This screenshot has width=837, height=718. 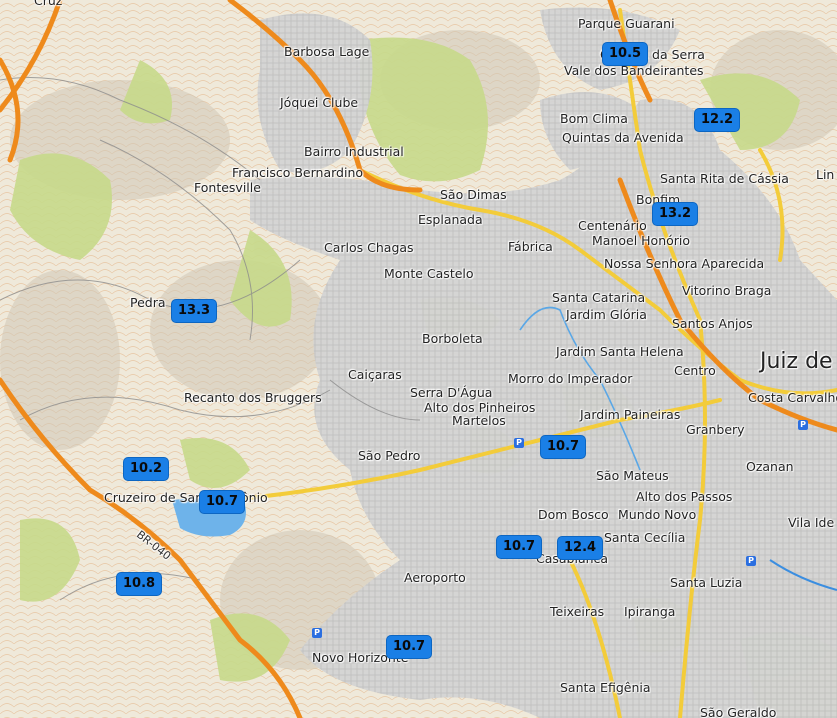 What do you see at coordinates (632, 475) in the screenshot?
I see `place-sao-mateus: São Mateus` at bounding box center [632, 475].